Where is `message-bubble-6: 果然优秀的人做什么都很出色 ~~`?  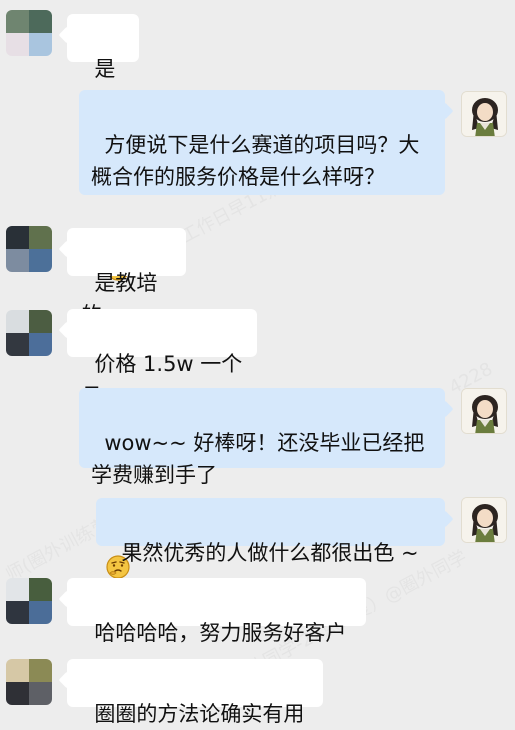 message-bubble-6: 果然优秀的人做什么都很出色 ~~ is located at coordinates (270, 547).